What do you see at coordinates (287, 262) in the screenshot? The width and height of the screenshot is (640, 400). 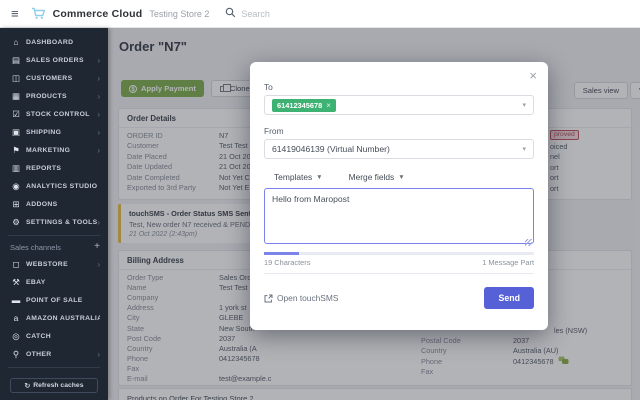 I see `character-count: 19 Characters` at bounding box center [287, 262].